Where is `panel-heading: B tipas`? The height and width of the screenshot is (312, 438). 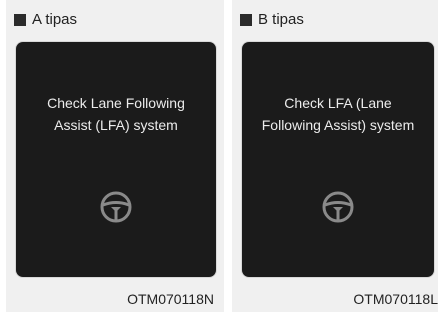 panel-heading: B tipas is located at coordinates (272, 20).